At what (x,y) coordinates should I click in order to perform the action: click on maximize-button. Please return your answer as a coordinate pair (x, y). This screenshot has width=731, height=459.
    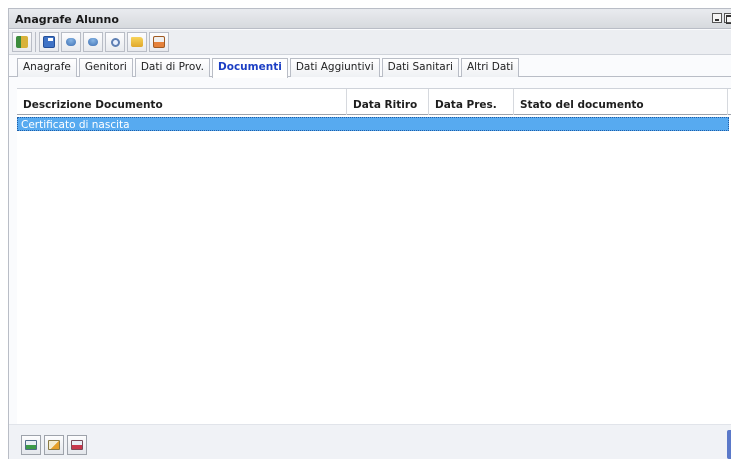
    Looking at the image, I should click on (727, 18).